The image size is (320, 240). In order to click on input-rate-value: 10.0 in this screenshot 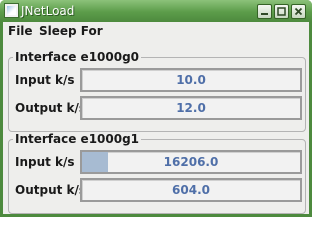, I will do `click(191, 80)`.